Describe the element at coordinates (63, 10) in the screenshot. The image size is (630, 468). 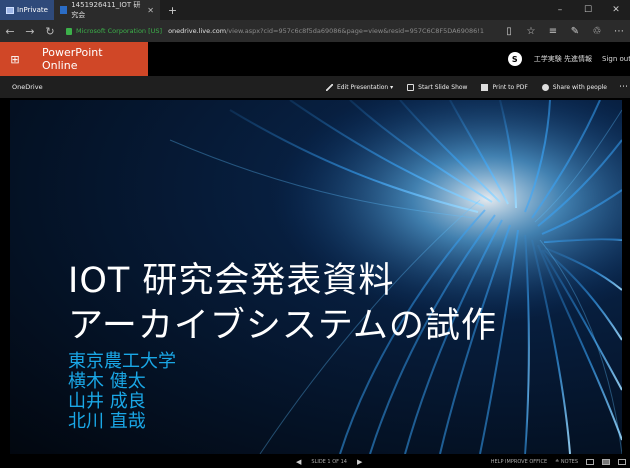
I see `powerpoint-favicon-icon` at that location.